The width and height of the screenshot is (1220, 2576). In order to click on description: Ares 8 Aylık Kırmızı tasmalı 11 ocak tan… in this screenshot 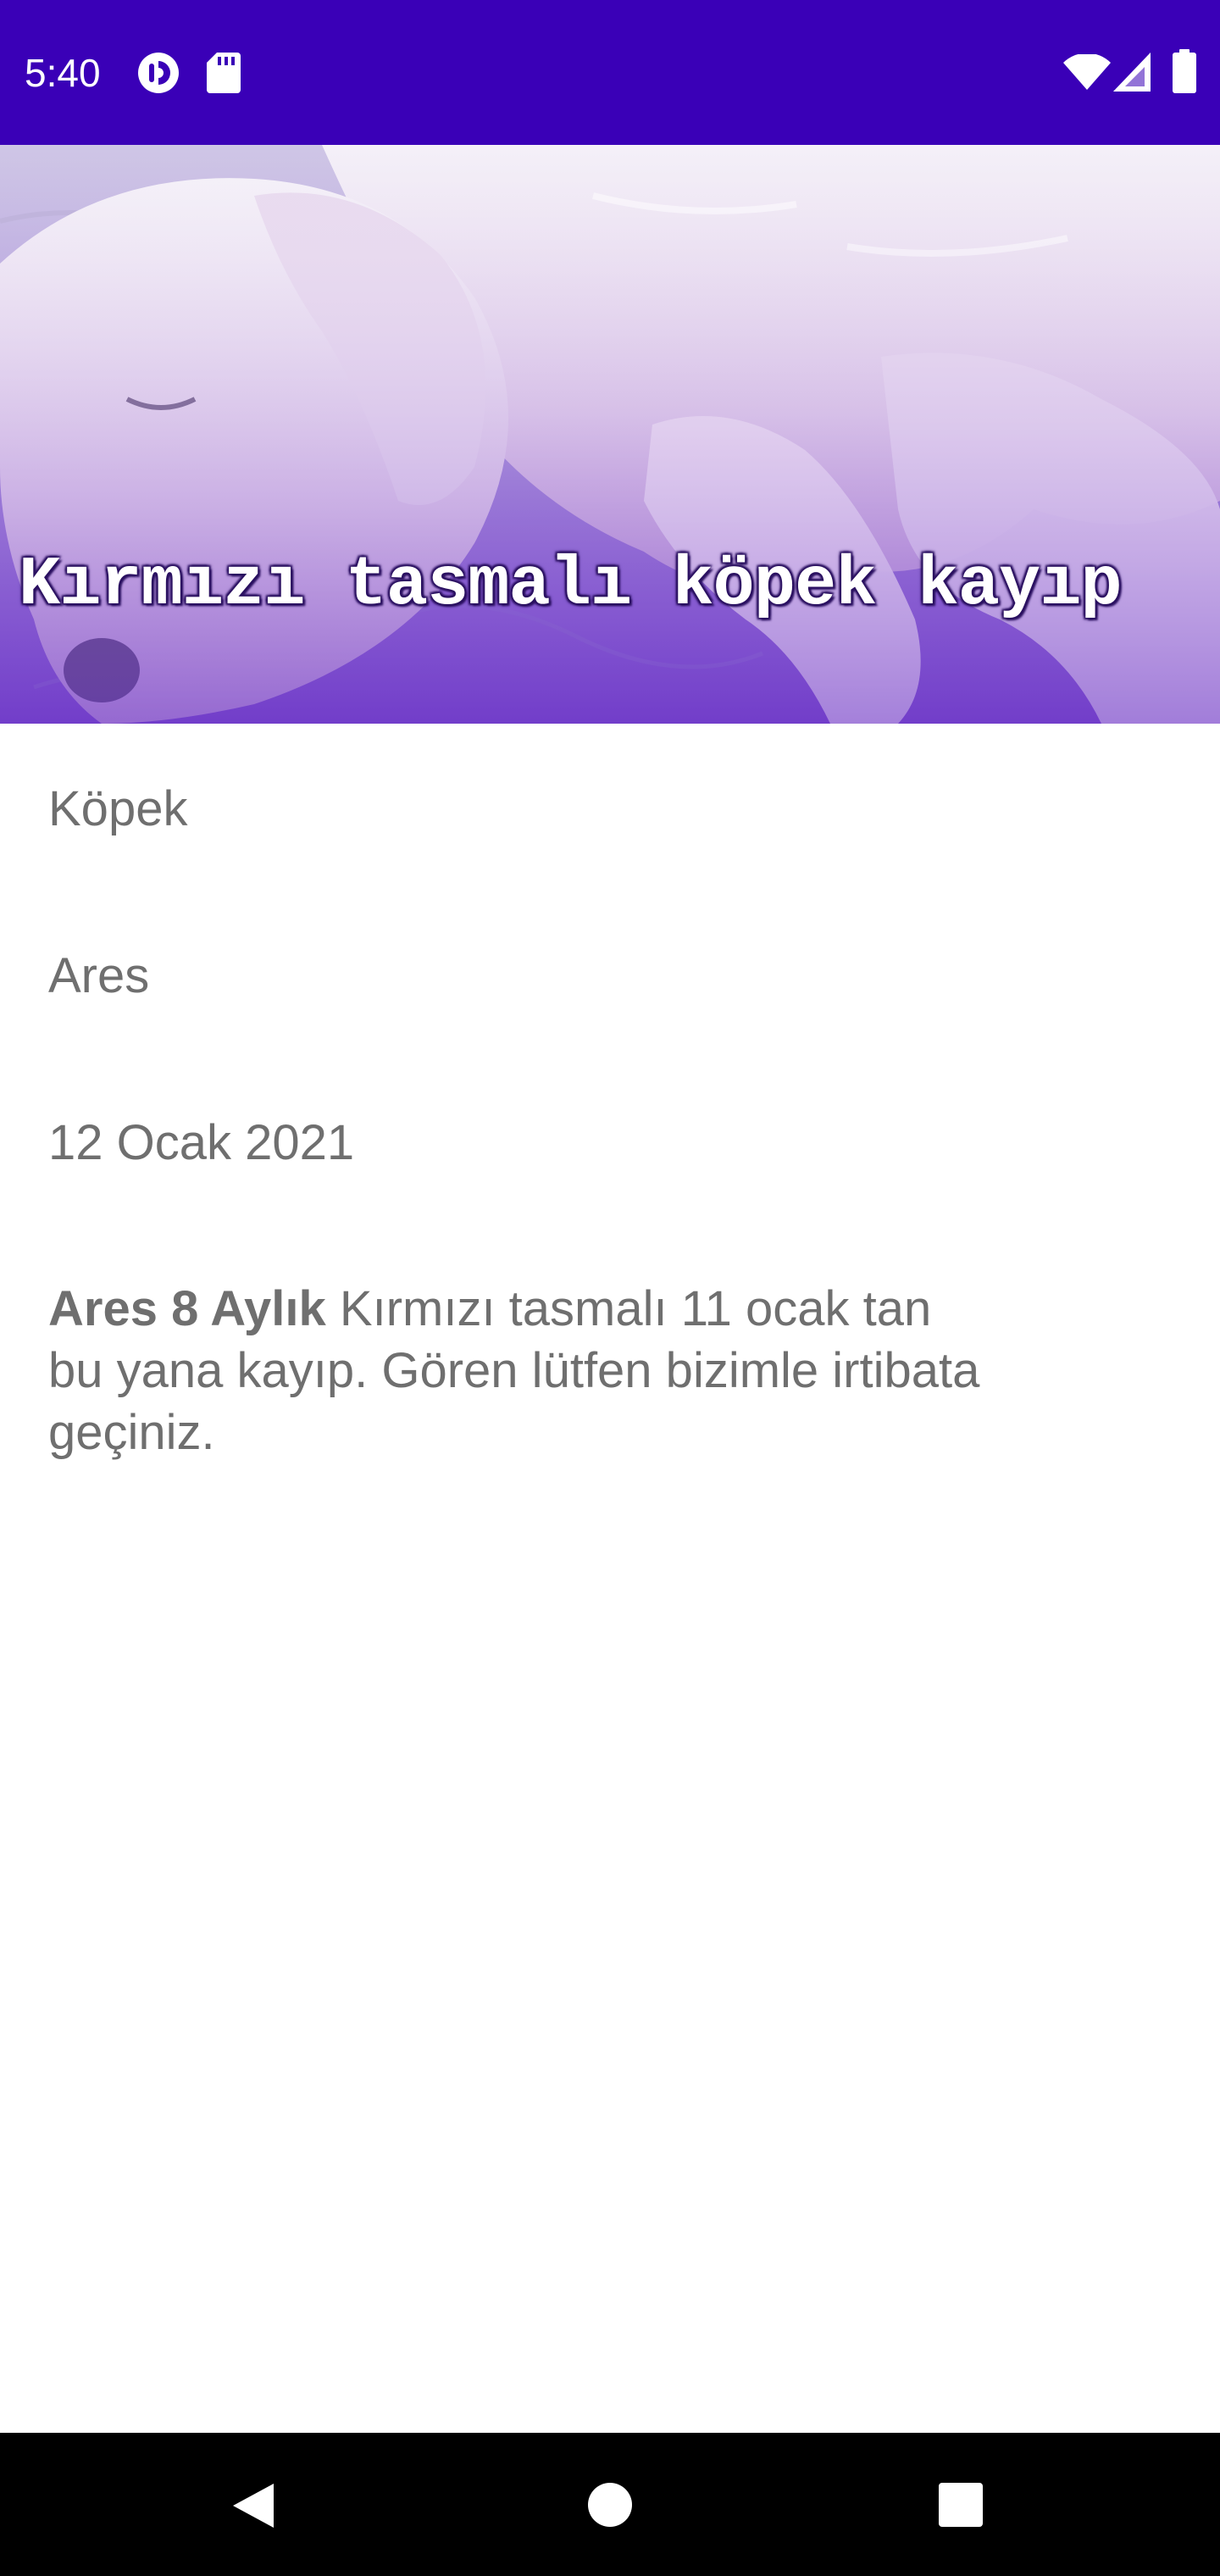, I will do `click(573, 1370)`.